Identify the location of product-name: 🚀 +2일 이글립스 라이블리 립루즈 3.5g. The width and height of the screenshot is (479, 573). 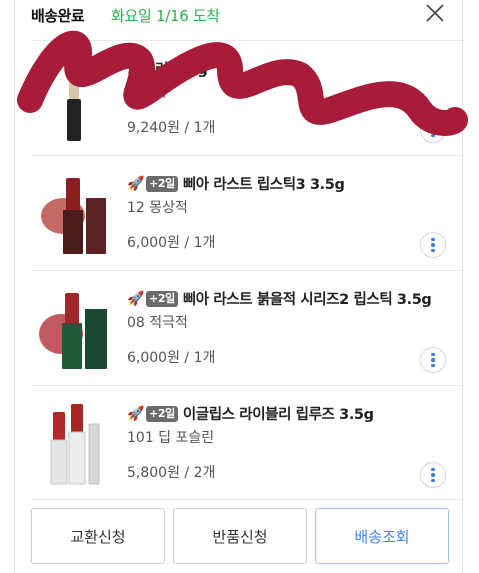
(250, 413).